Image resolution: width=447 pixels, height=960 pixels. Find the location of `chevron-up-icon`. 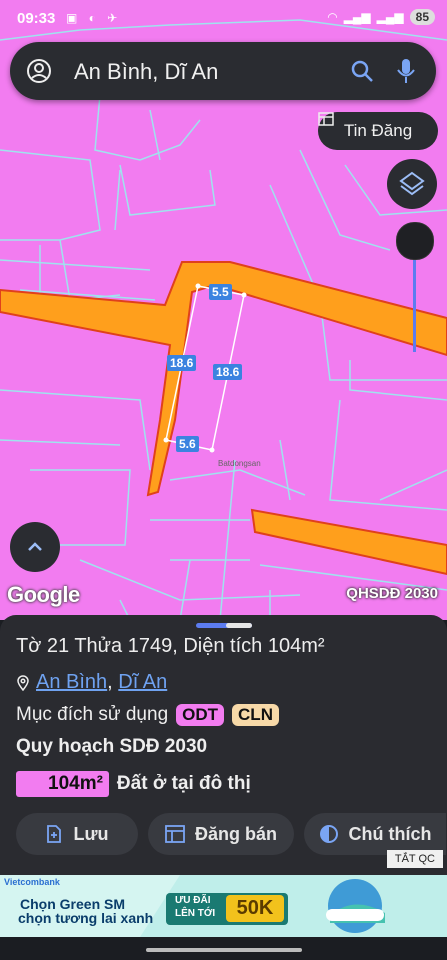

chevron-up-icon is located at coordinates (35, 546).